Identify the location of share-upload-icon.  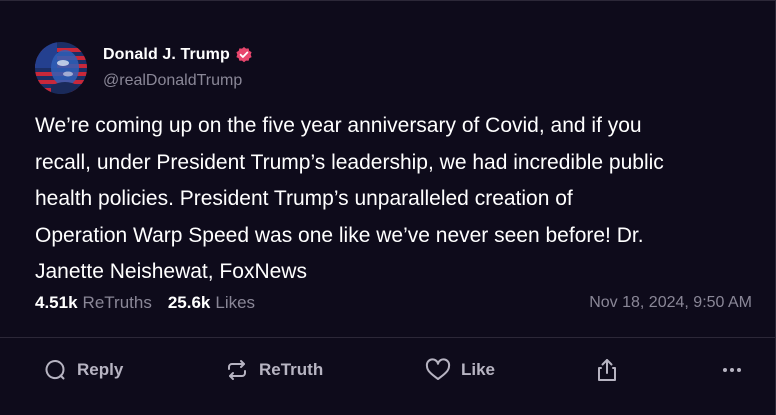
(607, 370).